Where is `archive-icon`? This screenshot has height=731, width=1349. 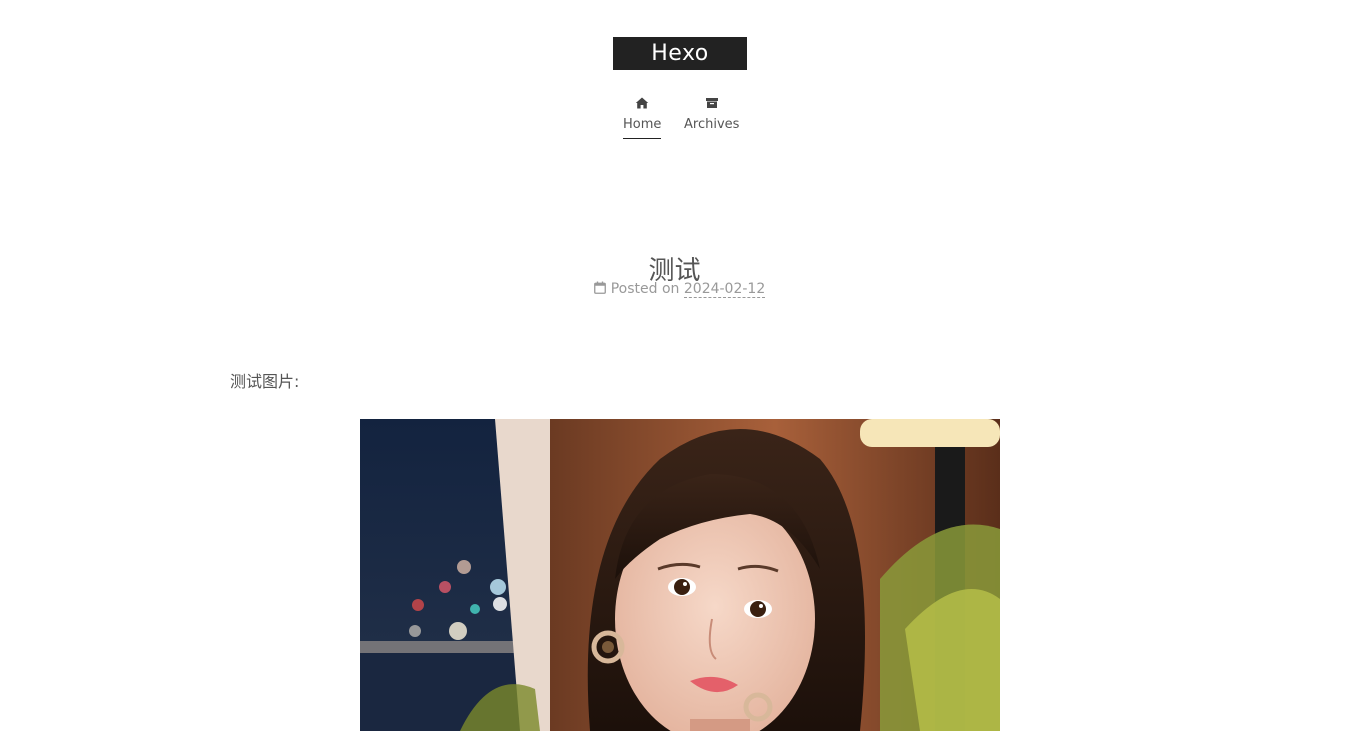 archive-icon is located at coordinates (712, 102).